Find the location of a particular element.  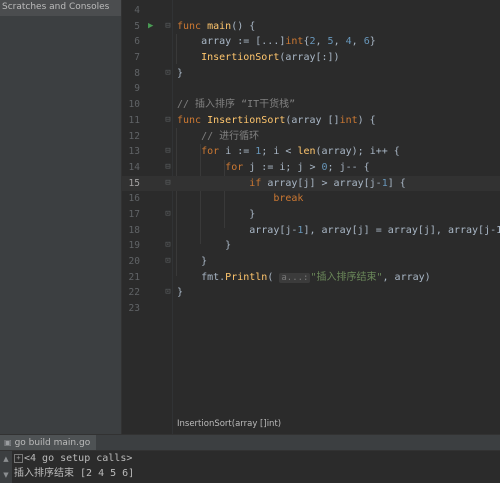

run-gutter-icon: ▶ is located at coordinates (150, 27).